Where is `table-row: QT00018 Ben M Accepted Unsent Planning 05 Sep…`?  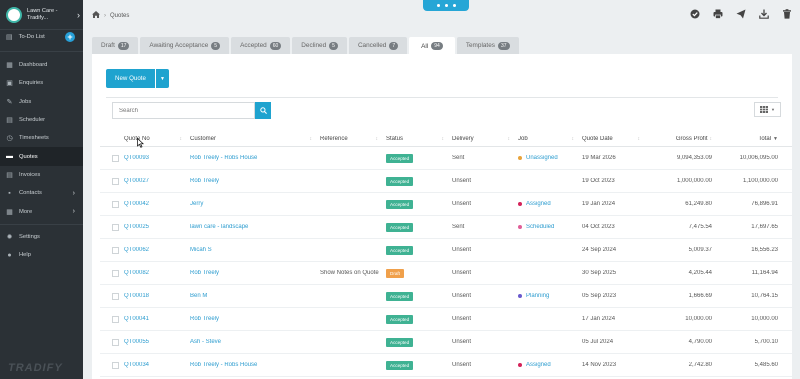
table-row: QT00018 Ben M Accepted Unsent Planning 05 Sep… is located at coordinates (446, 296).